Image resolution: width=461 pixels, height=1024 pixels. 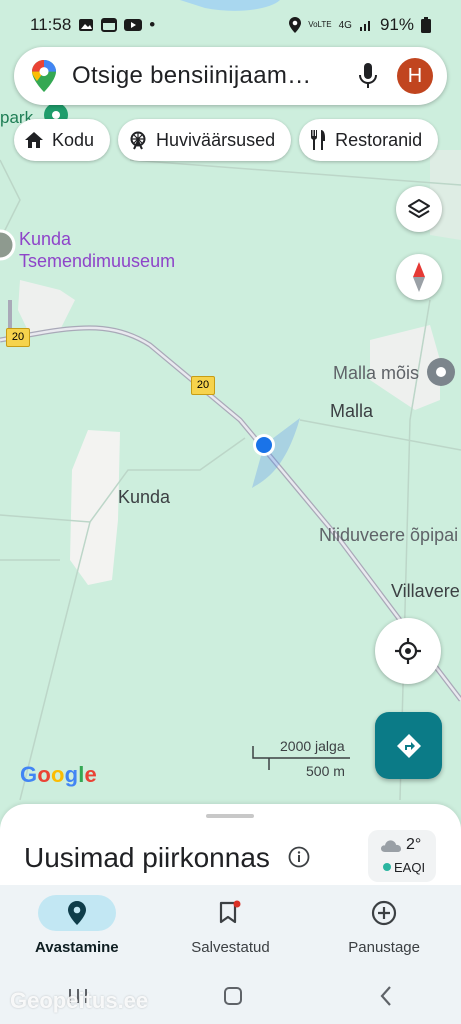 What do you see at coordinates (402, 856) in the screenshot?
I see `weather-widget: 2° EAQI` at bounding box center [402, 856].